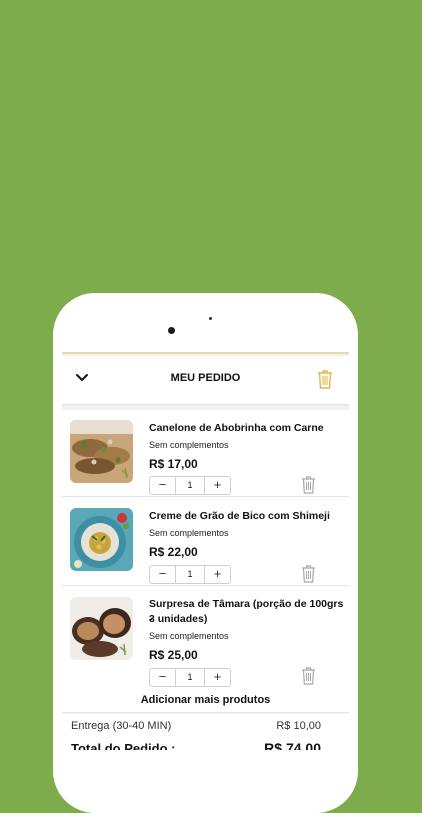 The width and height of the screenshot is (422, 813). Describe the element at coordinates (123, 745) in the screenshot. I see `total-label: Total do Pedido :` at that location.